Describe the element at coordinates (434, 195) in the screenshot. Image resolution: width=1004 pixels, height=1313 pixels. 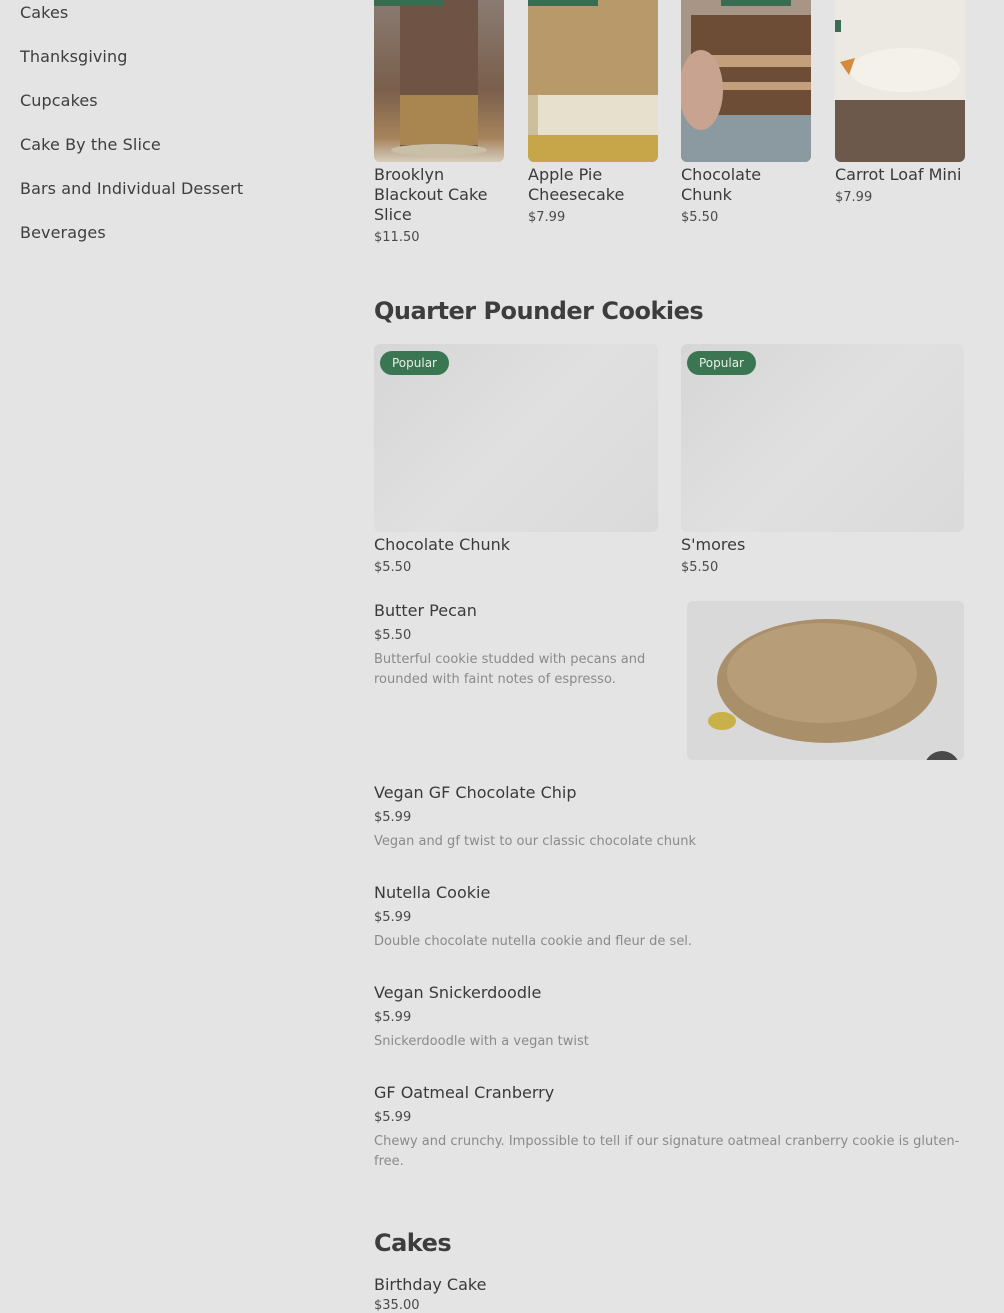
I see `product-name: Brooklyn Blackout Cake Slice` at that location.